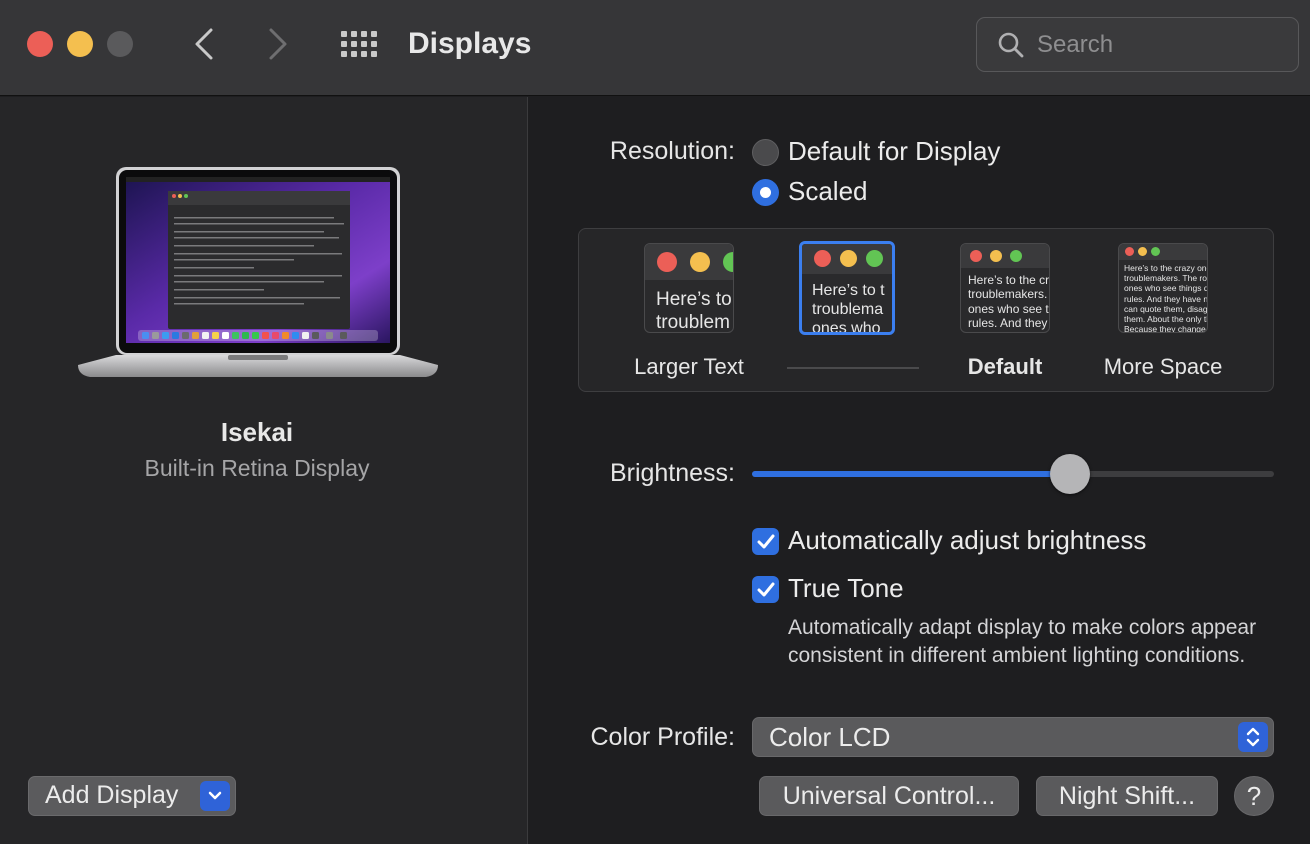 This screenshot has width=1310, height=844. Describe the element at coordinates (694, 311) in the screenshot. I see `scale-preview-text: Here’s to t troublem` at that location.